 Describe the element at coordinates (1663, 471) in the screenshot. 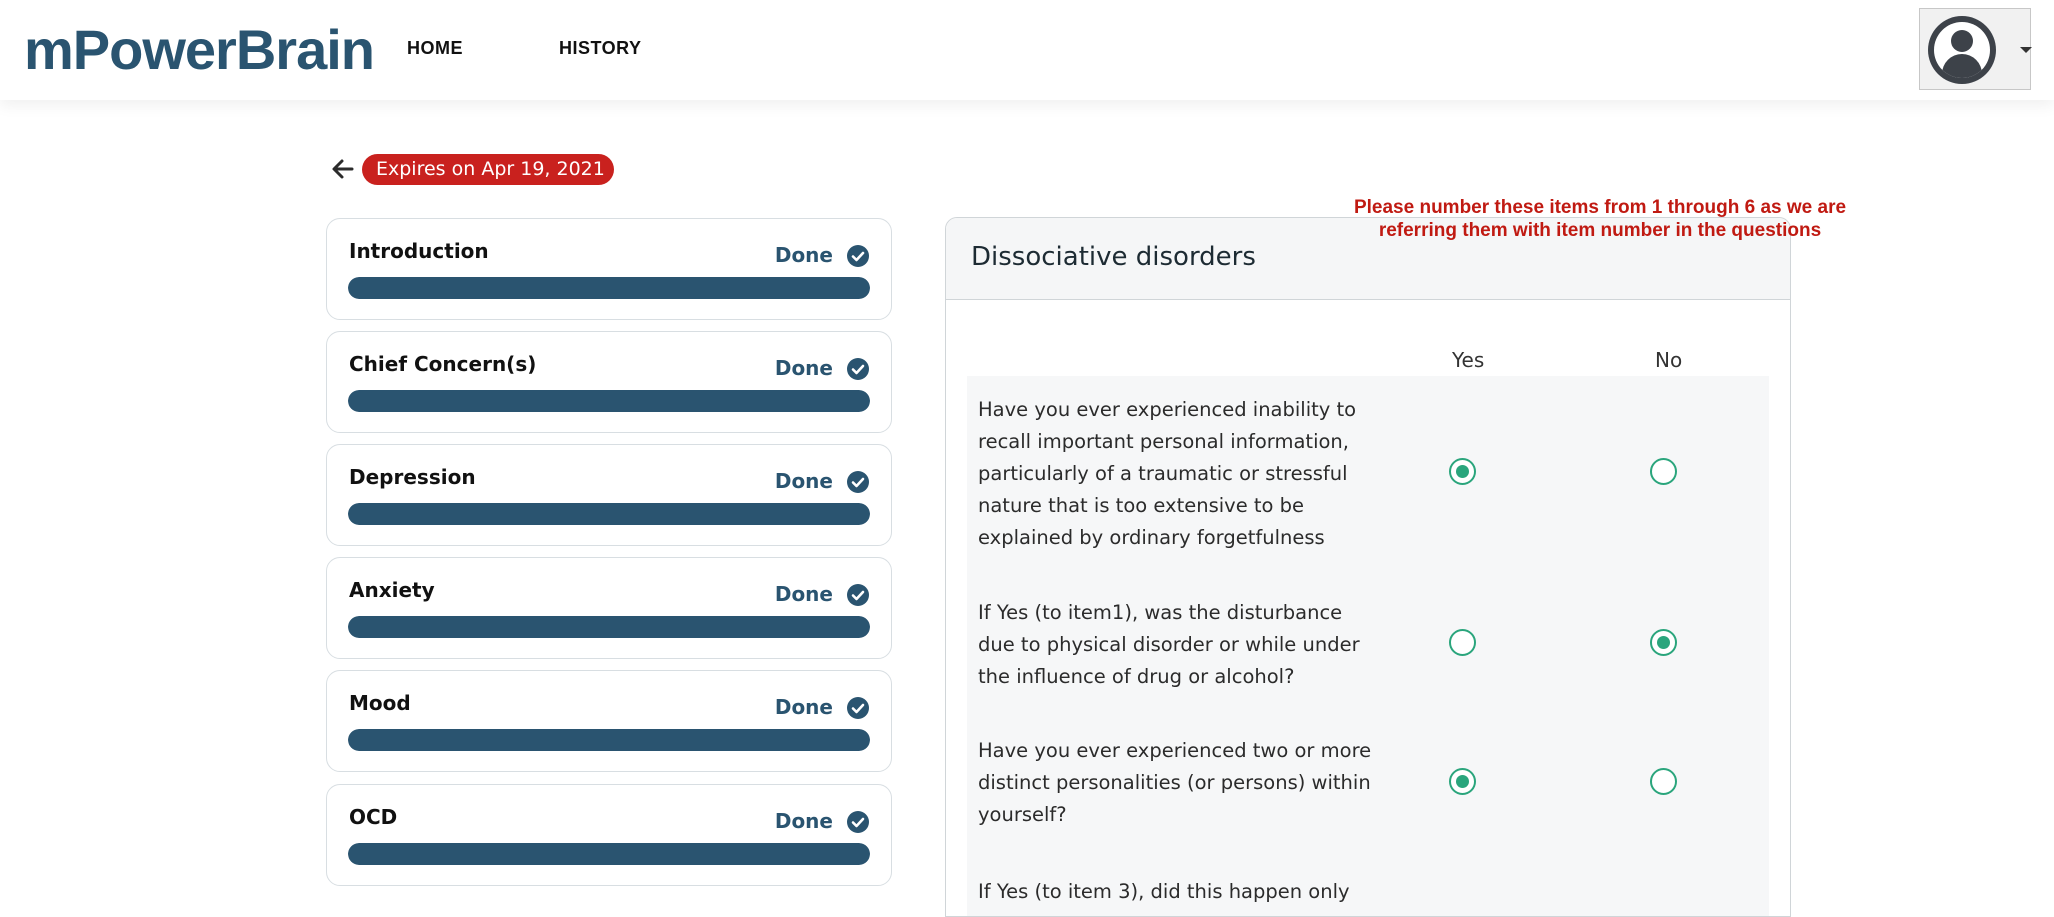

I see `question-1-no-radio` at that location.